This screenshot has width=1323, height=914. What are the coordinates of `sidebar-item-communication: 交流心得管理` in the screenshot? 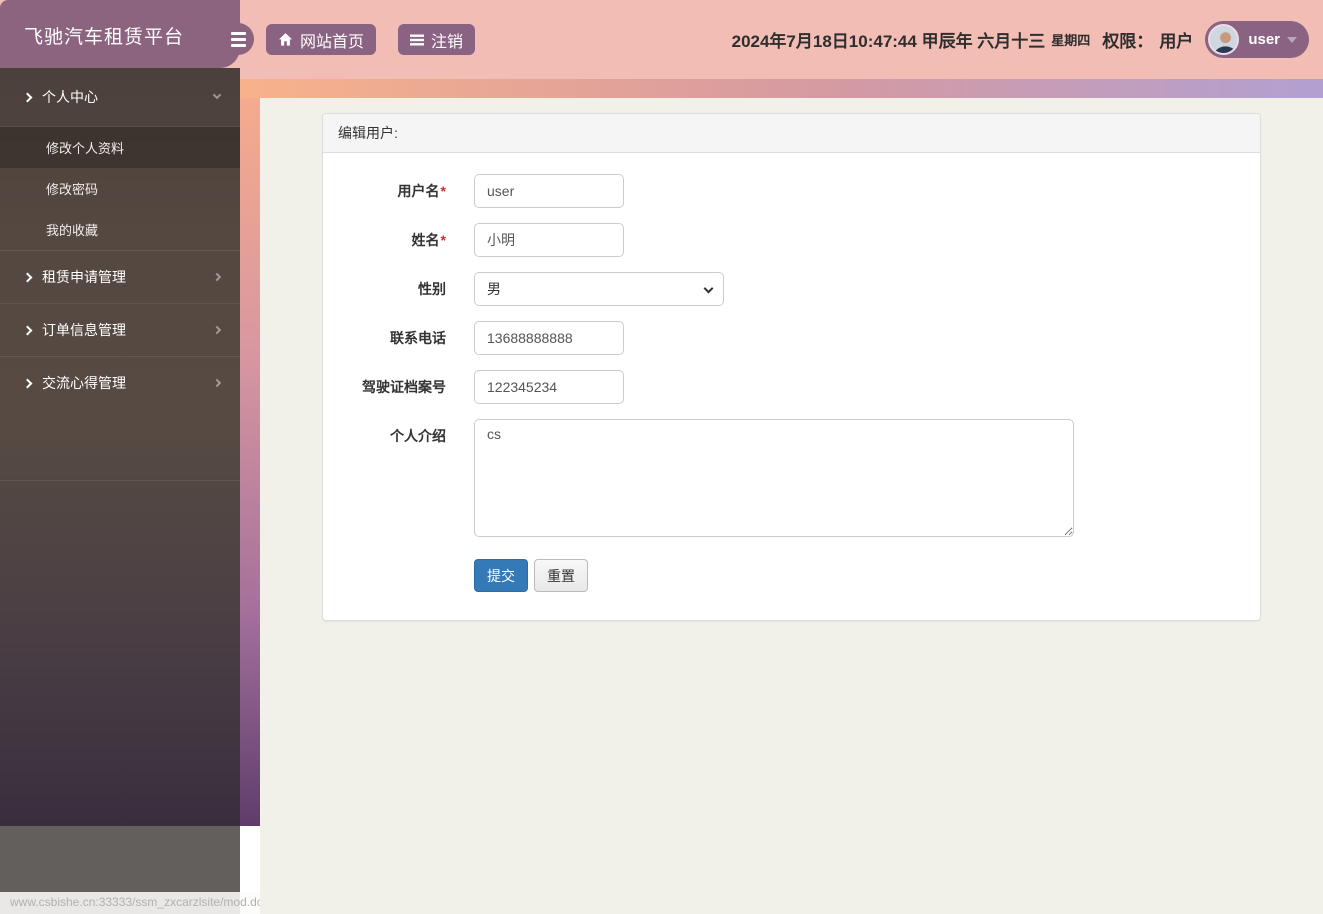 It's located at (120, 382).